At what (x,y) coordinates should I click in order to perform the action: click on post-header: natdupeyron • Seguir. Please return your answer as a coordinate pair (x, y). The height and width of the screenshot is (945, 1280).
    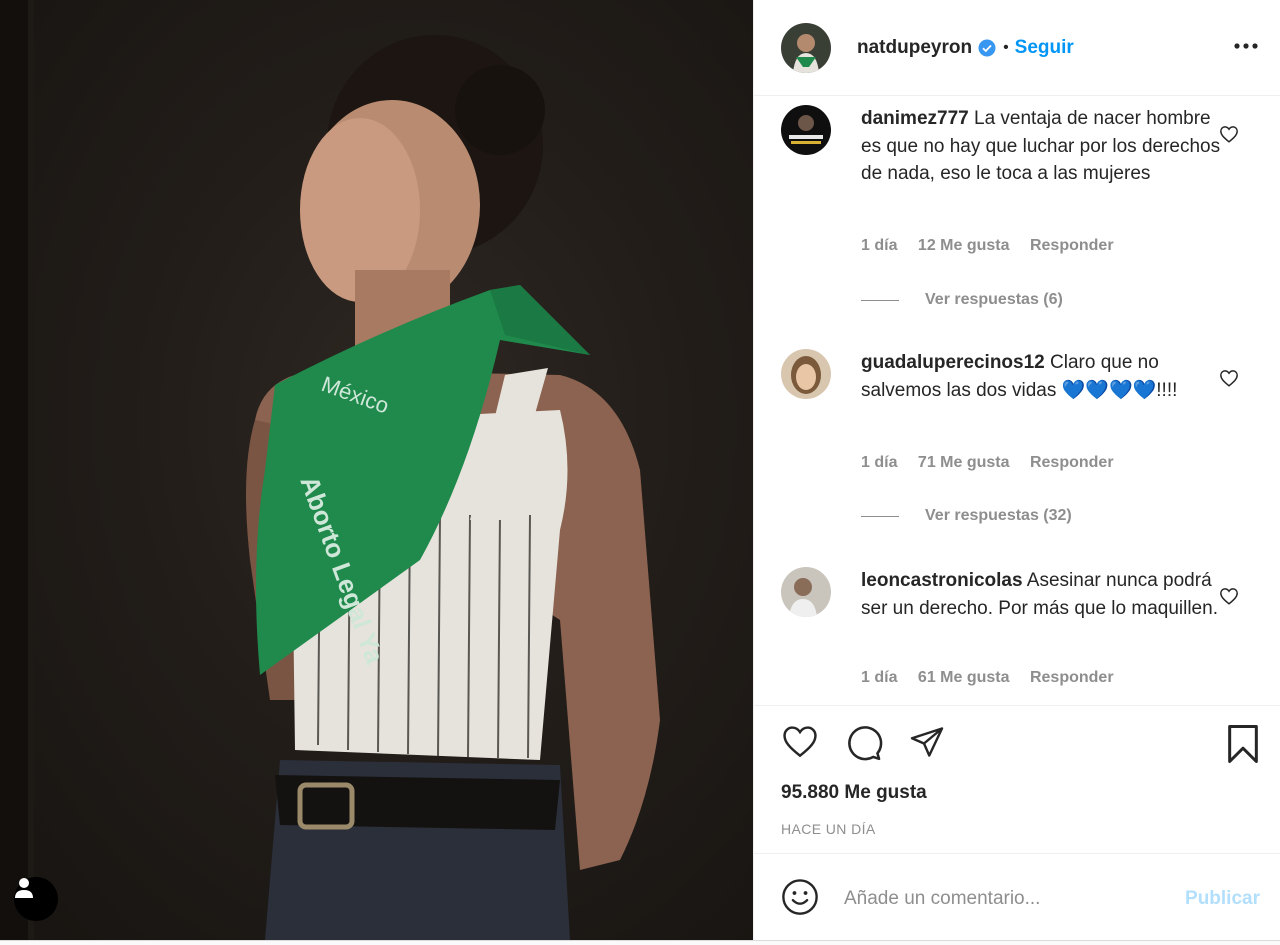
    Looking at the image, I should click on (1017, 48).